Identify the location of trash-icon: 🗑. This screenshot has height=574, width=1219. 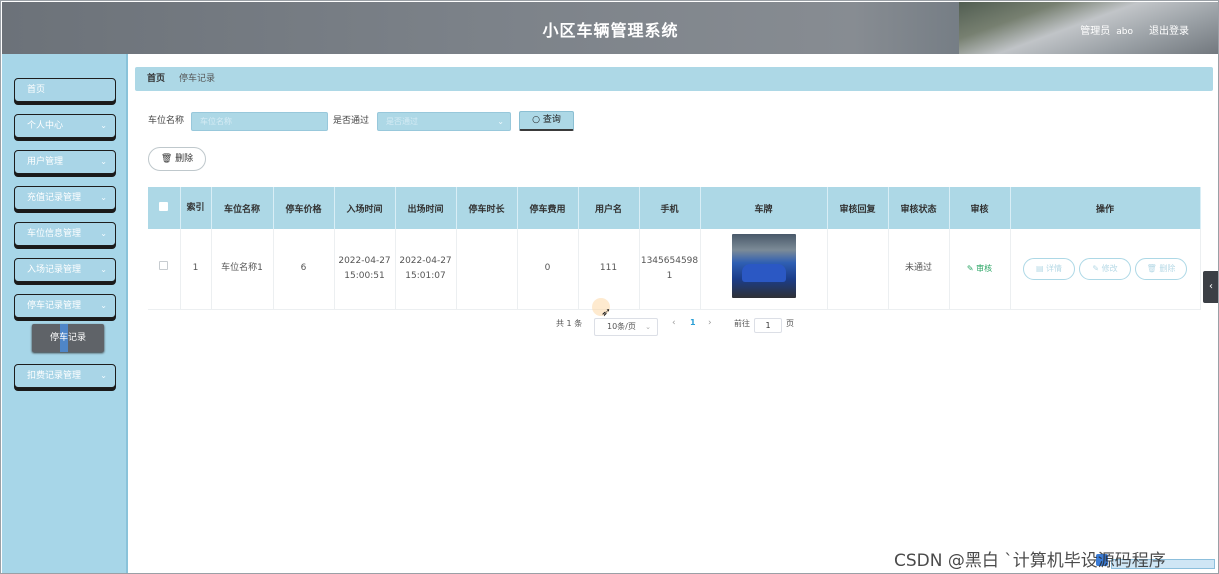
(166, 159).